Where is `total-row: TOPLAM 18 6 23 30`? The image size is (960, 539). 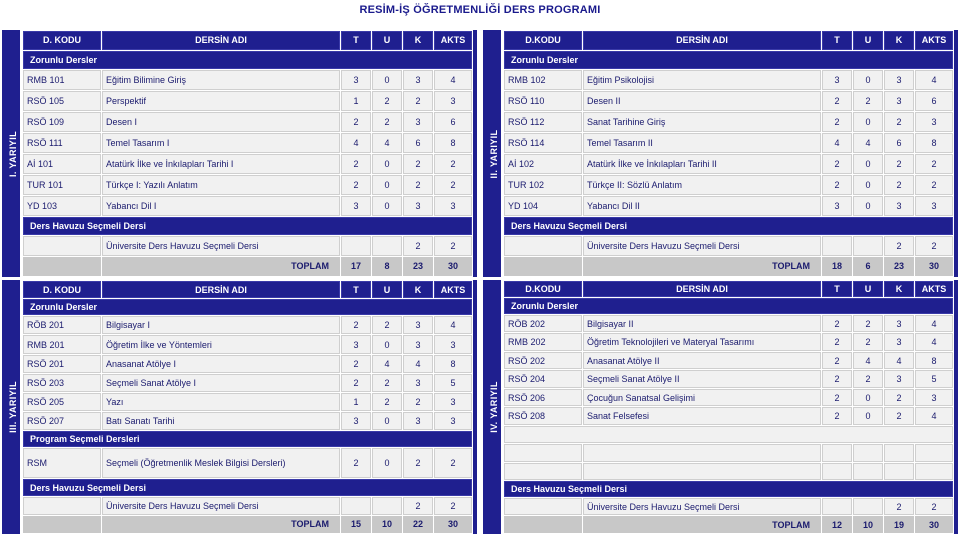
total-row: TOPLAM 18 6 23 30 is located at coordinates (728, 266).